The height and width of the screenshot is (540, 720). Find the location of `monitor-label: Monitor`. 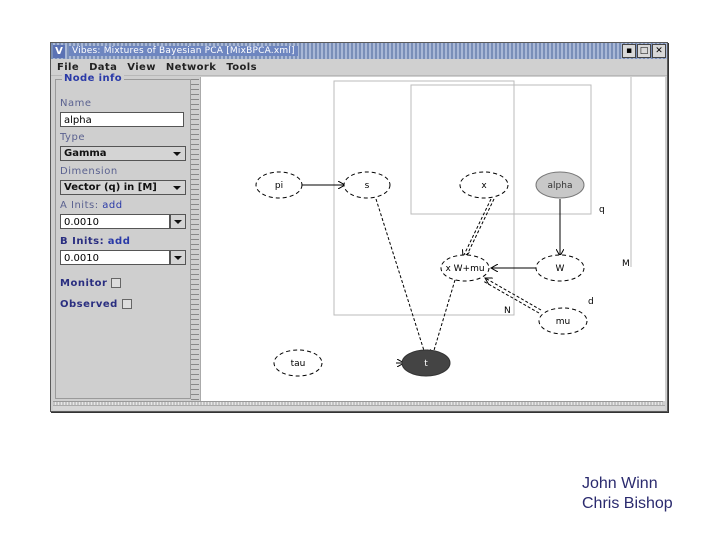

monitor-label: Monitor is located at coordinates (84, 283).